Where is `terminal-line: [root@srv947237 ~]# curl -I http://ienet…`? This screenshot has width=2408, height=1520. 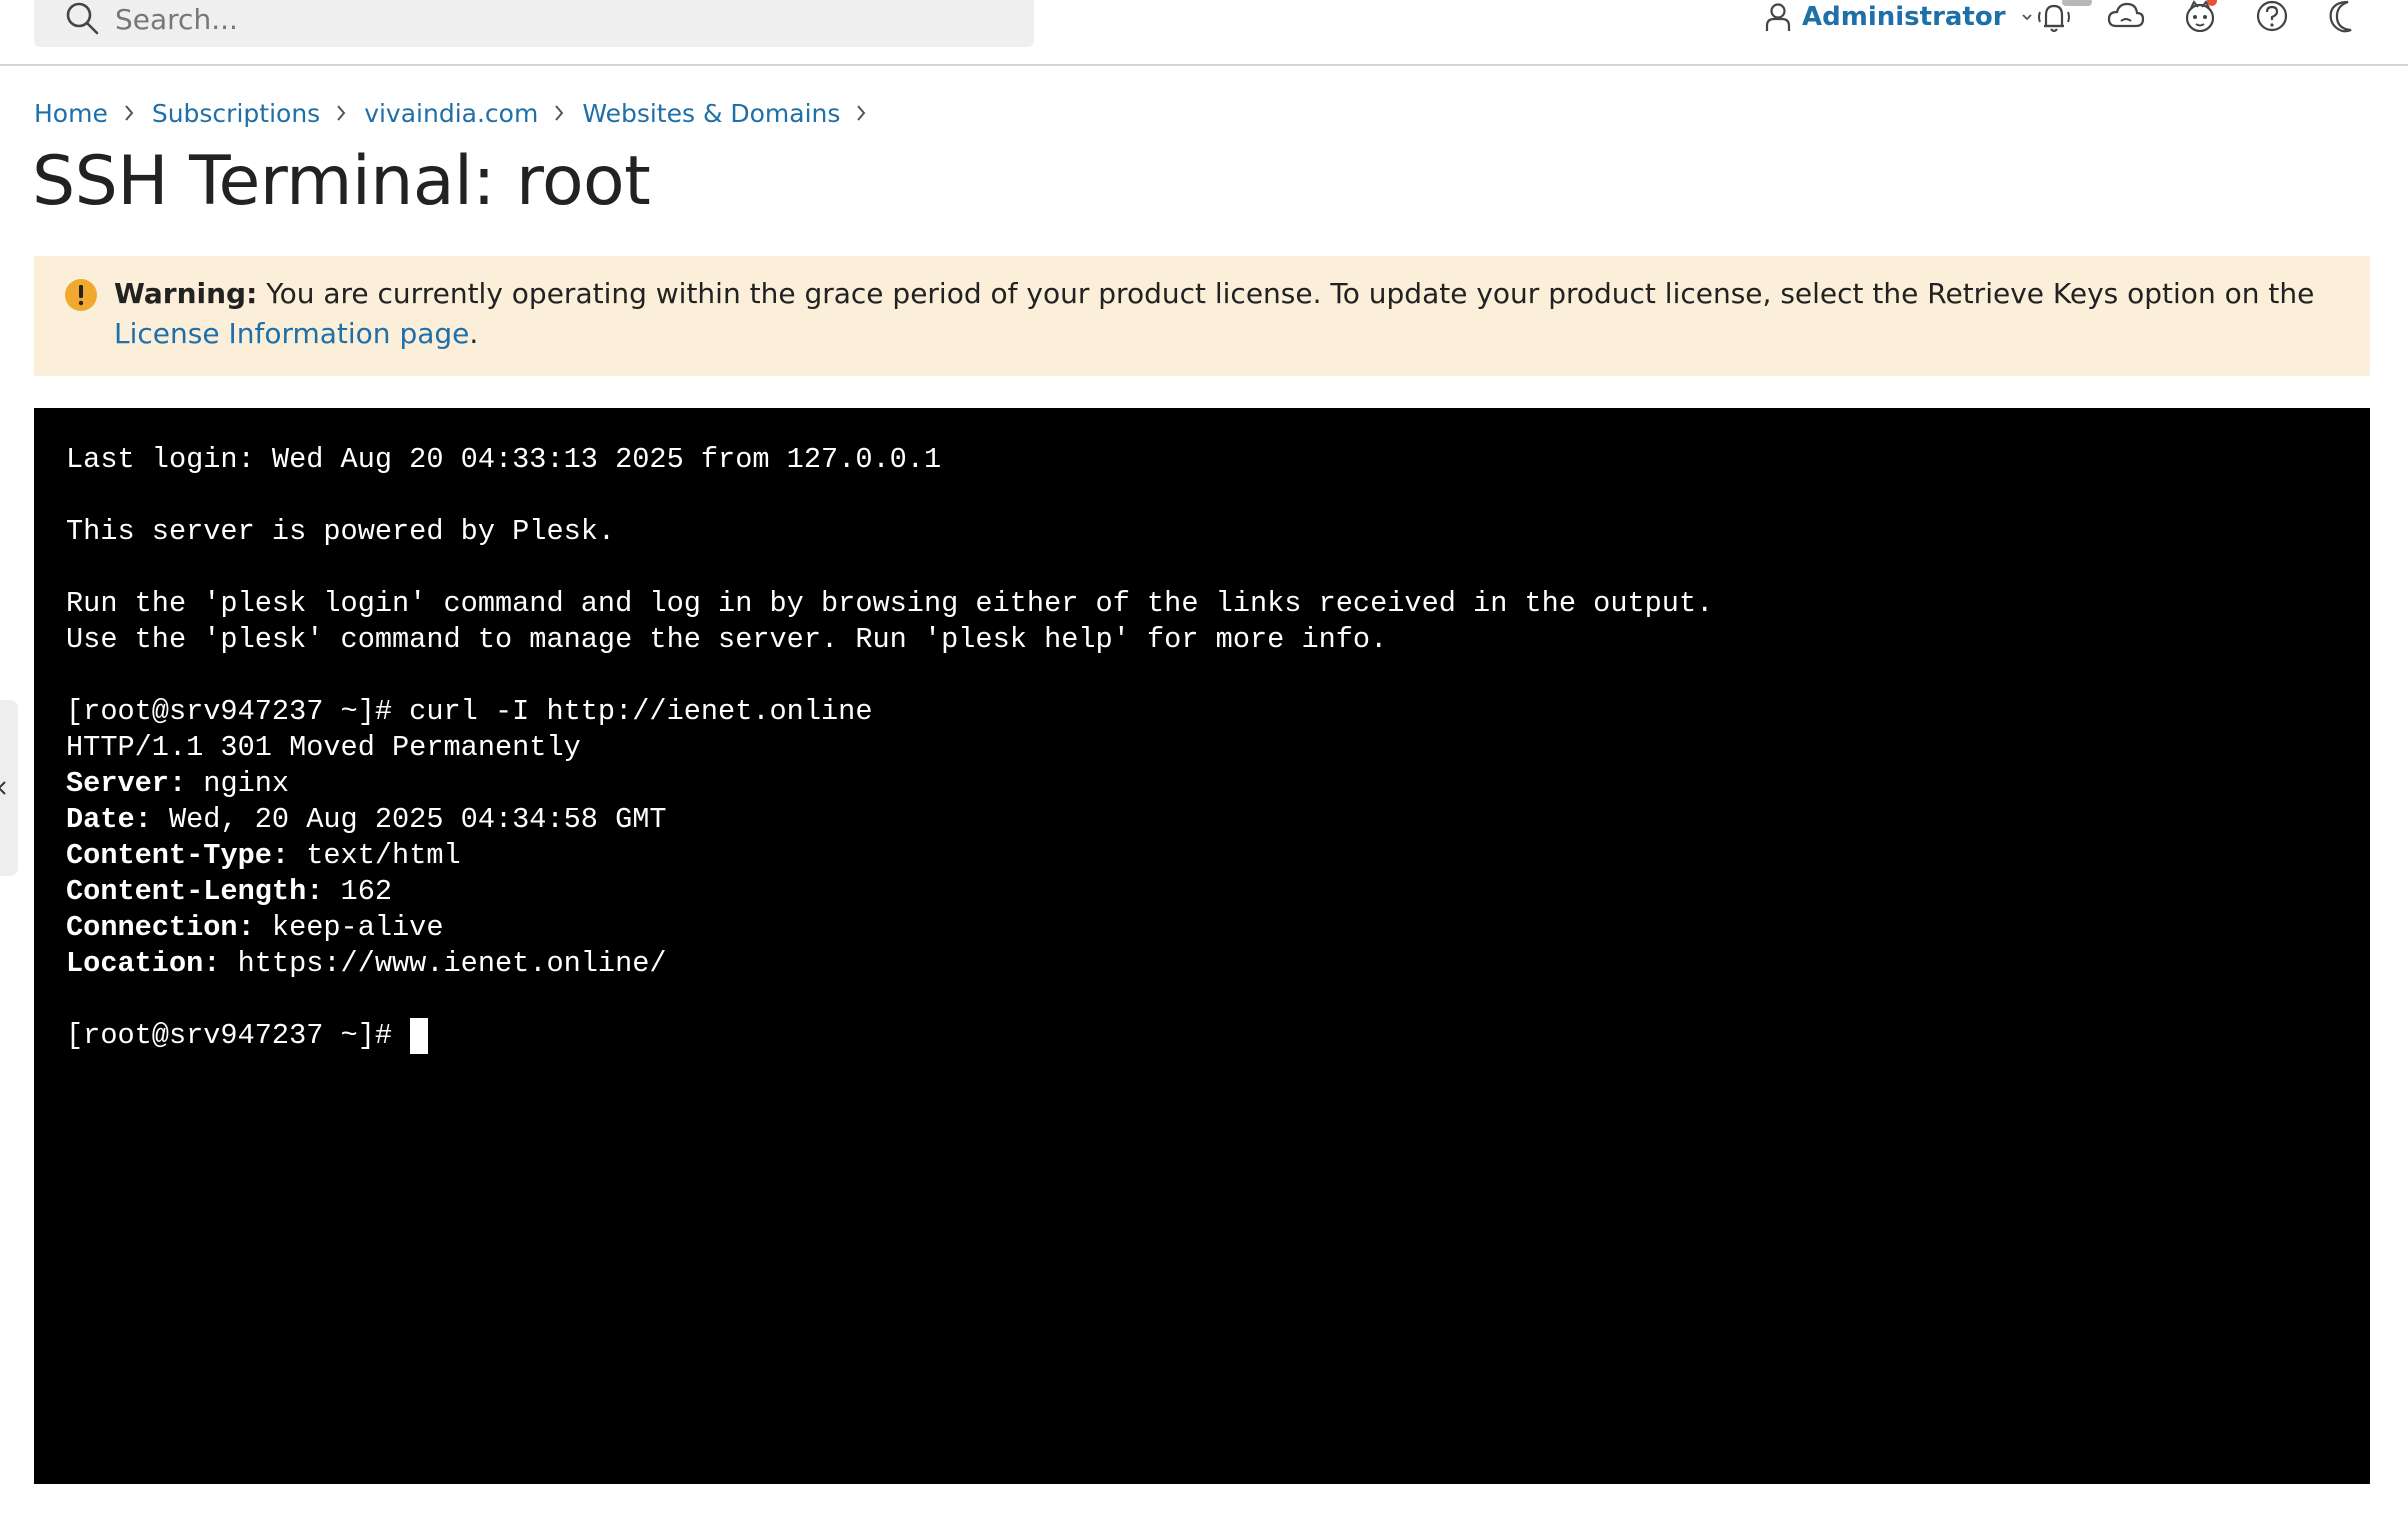 terminal-line: [root@srv947237 ~]# curl -I http://ienet… is located at coordinates (469, 711).